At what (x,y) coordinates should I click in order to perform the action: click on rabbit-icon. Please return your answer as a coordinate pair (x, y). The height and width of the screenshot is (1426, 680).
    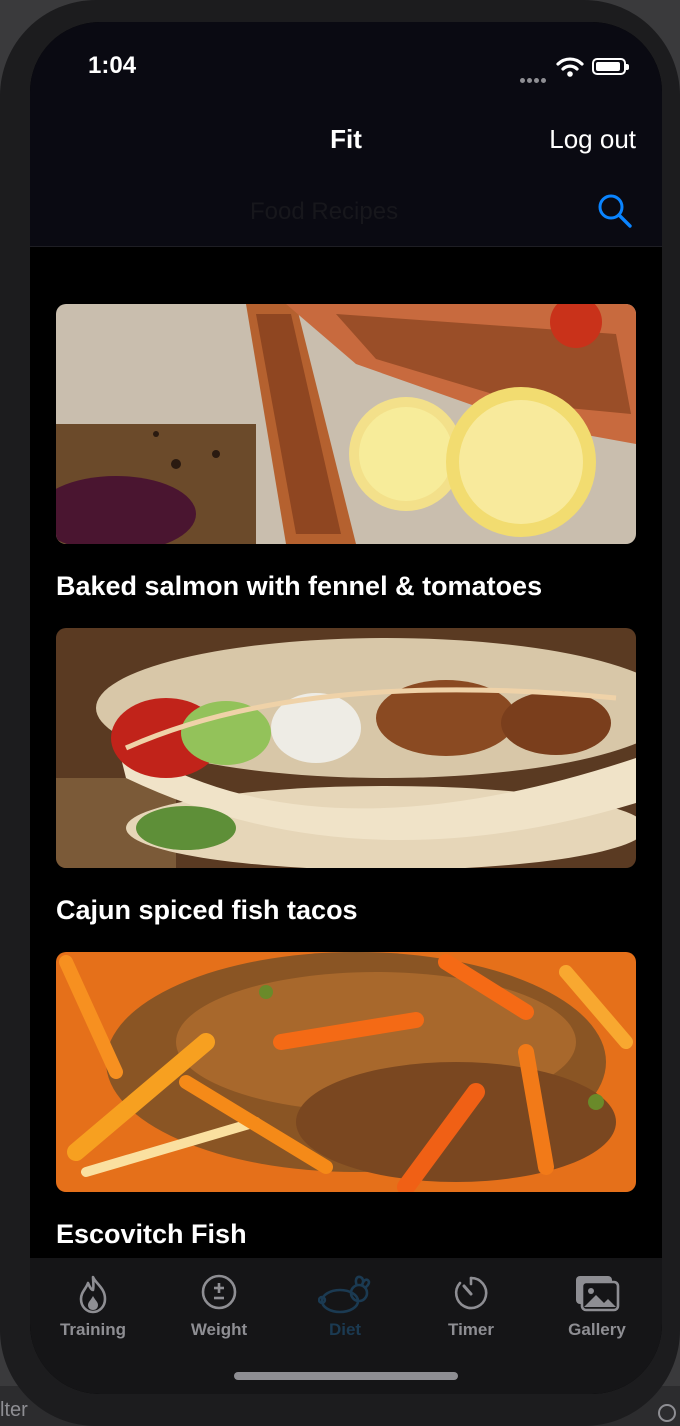
    Looking at the image, I should click on (344, 1294).